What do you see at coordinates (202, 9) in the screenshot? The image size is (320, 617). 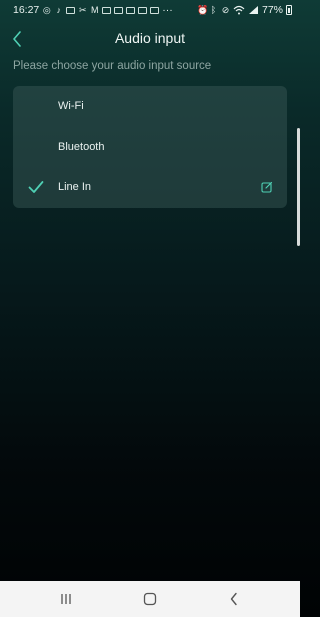 I see `alarm-icon: ⏰` at bounding box center [202, 9].